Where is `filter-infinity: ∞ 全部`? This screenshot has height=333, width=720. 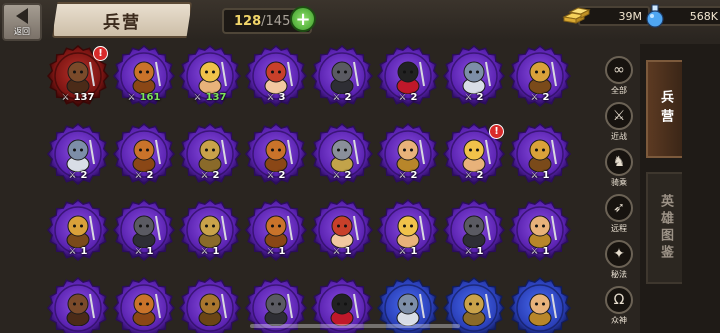 filter-infinity: ∞ 全部 is located at coordinates (619, 78).